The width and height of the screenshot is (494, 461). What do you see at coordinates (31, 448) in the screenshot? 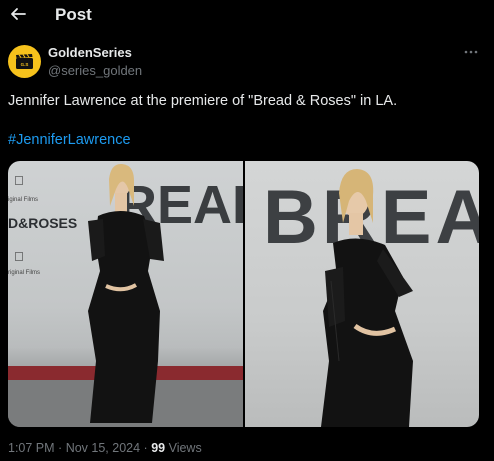
I see `post-time: 1:07 PM` at bounding box center [31, 448].